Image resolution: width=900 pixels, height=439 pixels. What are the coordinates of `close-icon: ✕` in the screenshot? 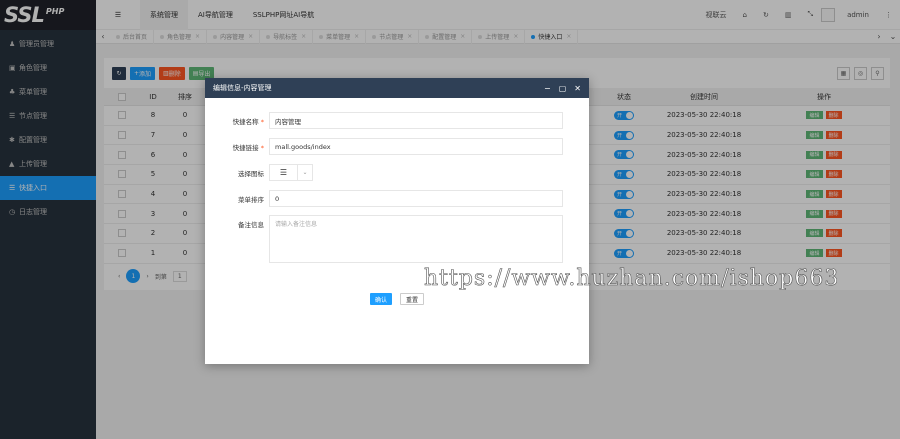 It's located at (577, 88).